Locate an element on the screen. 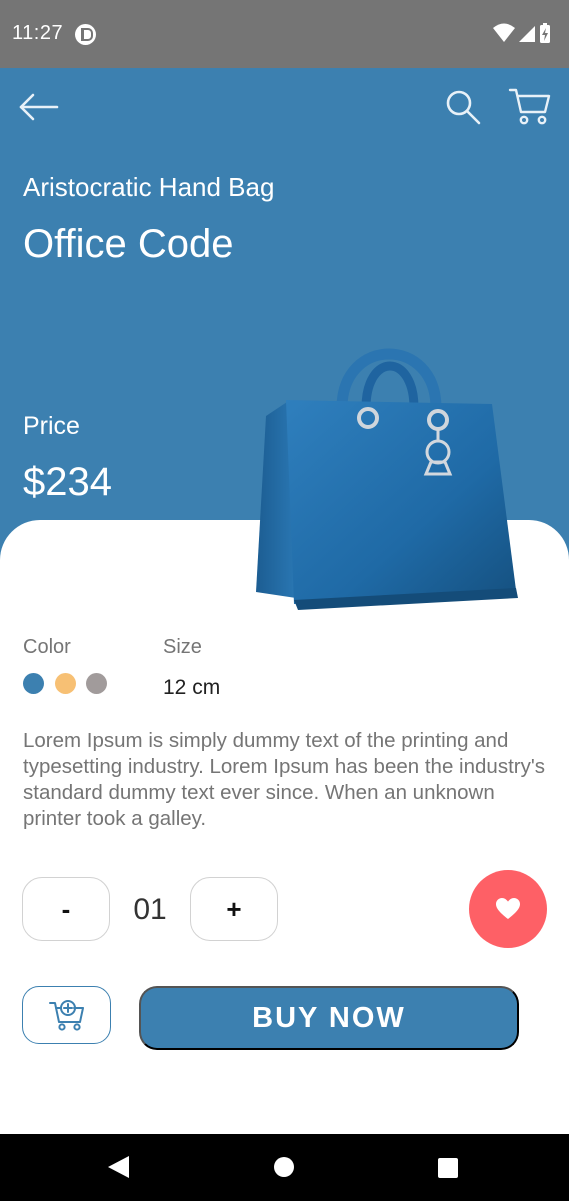 This screenshot has width=569, height=1201. color-swatch-gray is located at coordinates (96, 683).